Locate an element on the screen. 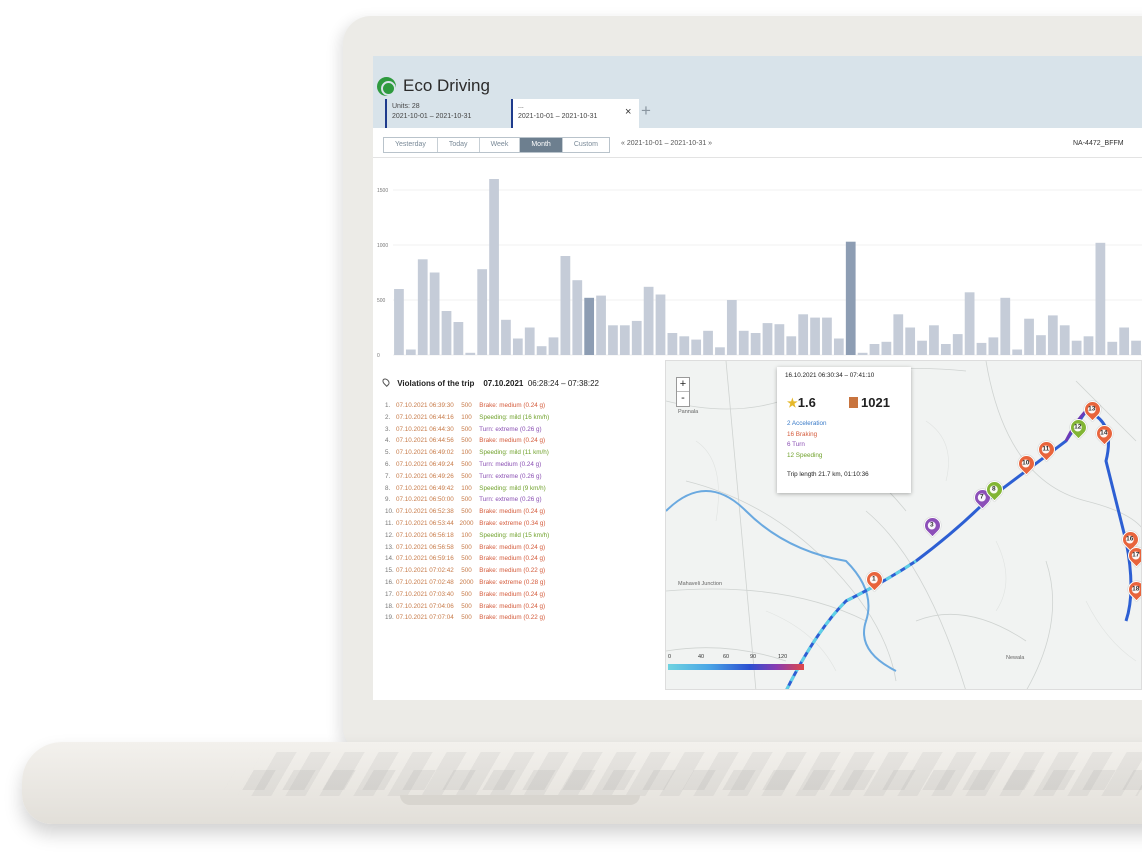 The width and height of the screenshot is (1142, 855). violation-dt: 07.10.2021 06:49:26 is located at coordinates (425, 476).